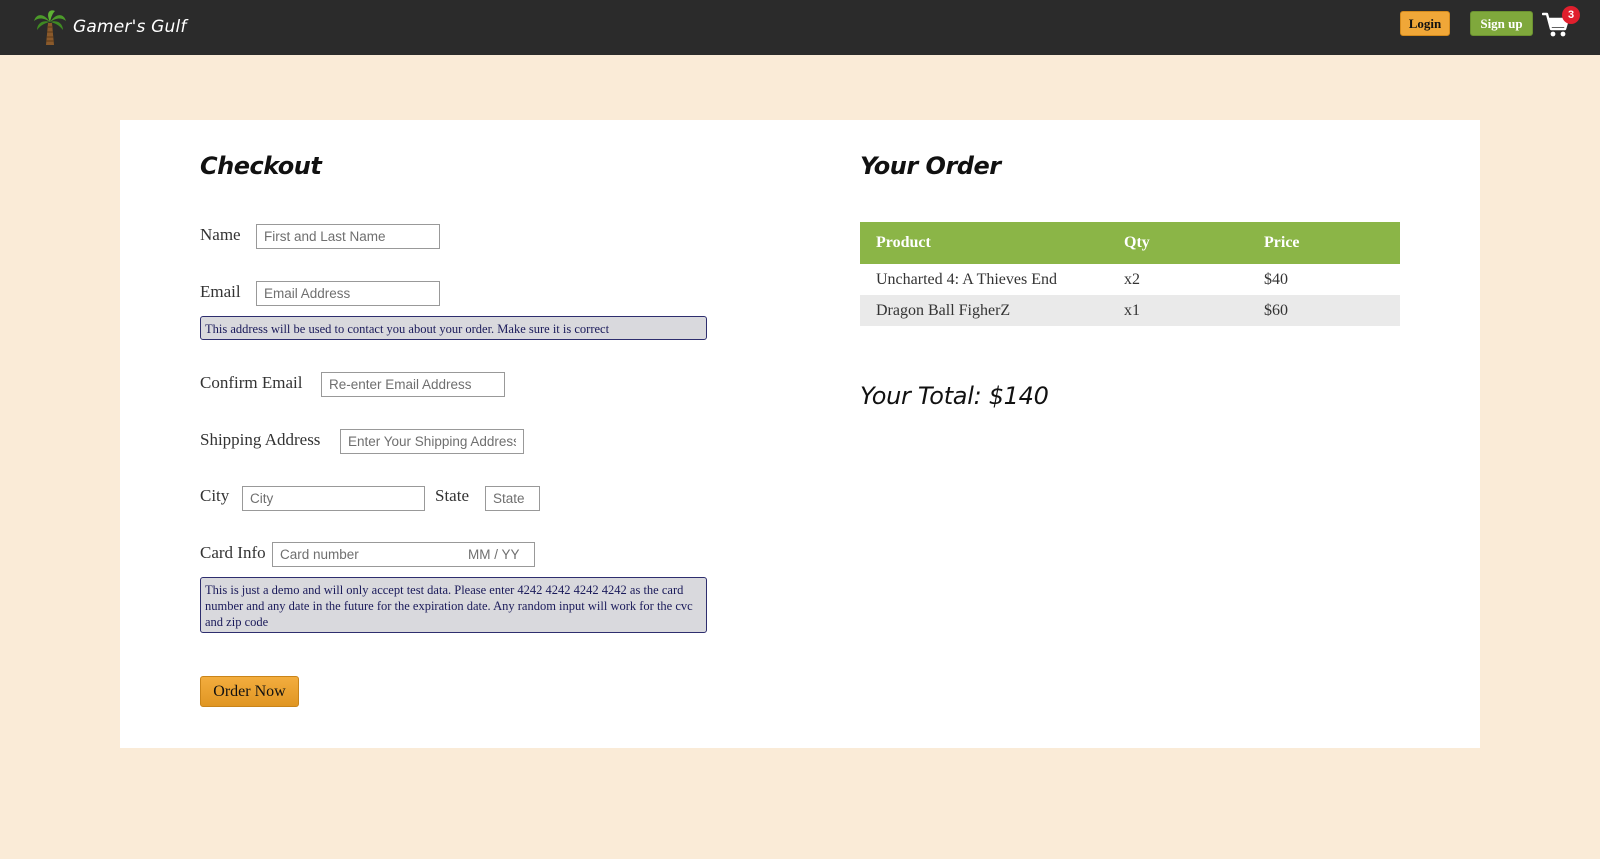  What do you see at coordinates (233, 552) in the screenshot?
I see `card-info-label: Card Info` at bounding box center [233, 552].